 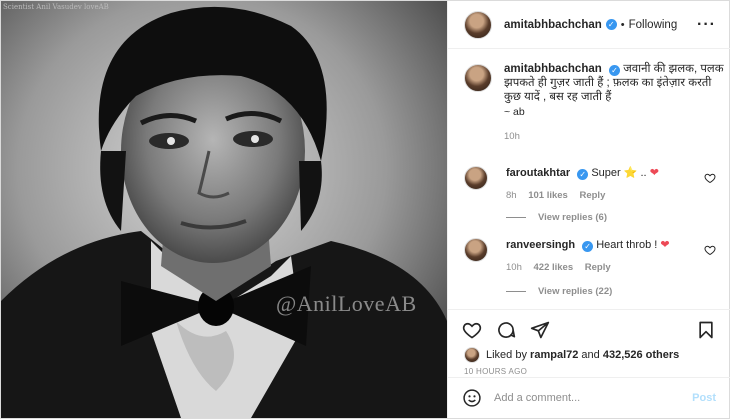 What do you see at coordinates (643, 173) in the screenshot?
I see `comment-dots: ..` at bounding box center [643, 173].